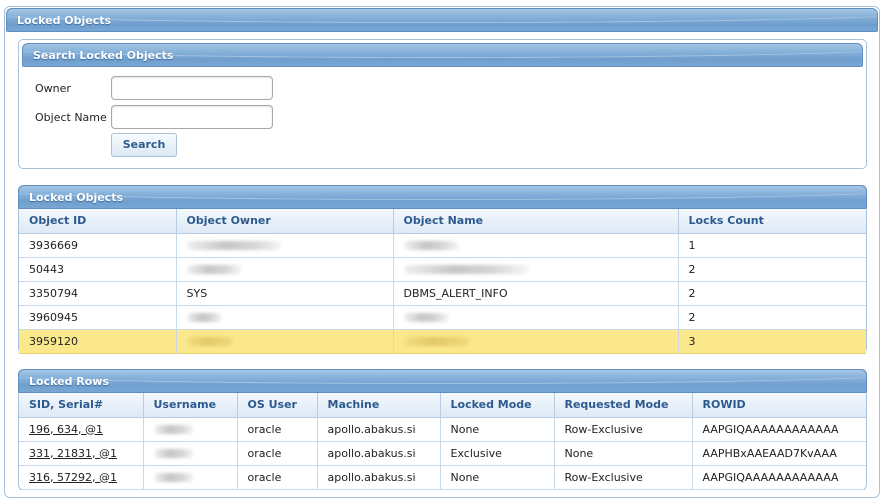  I want to click on search-panel-header: Search Locked Objects, so click(442, 55).